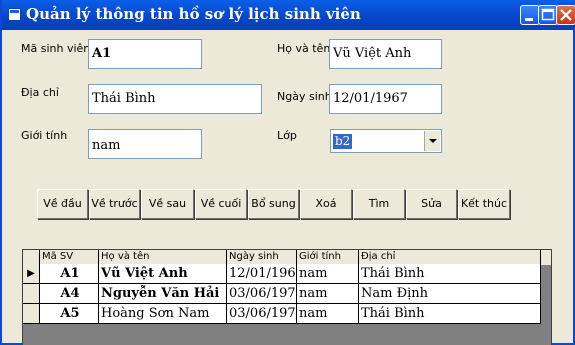 The width and height of the screenshot is (575, 345). I want to click on cell-full-name: Nguyễn Văn Hải, so click(163, 294).